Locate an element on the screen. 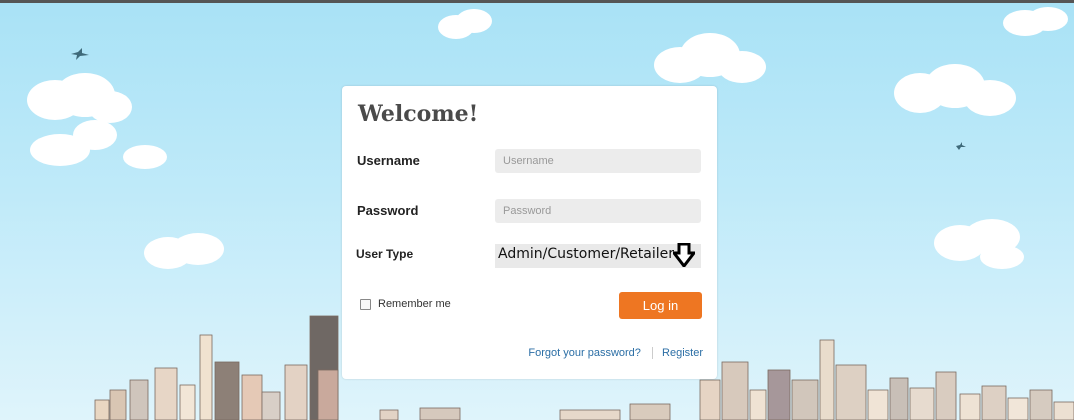  register-link: Register is located at coordinates (682, 353).